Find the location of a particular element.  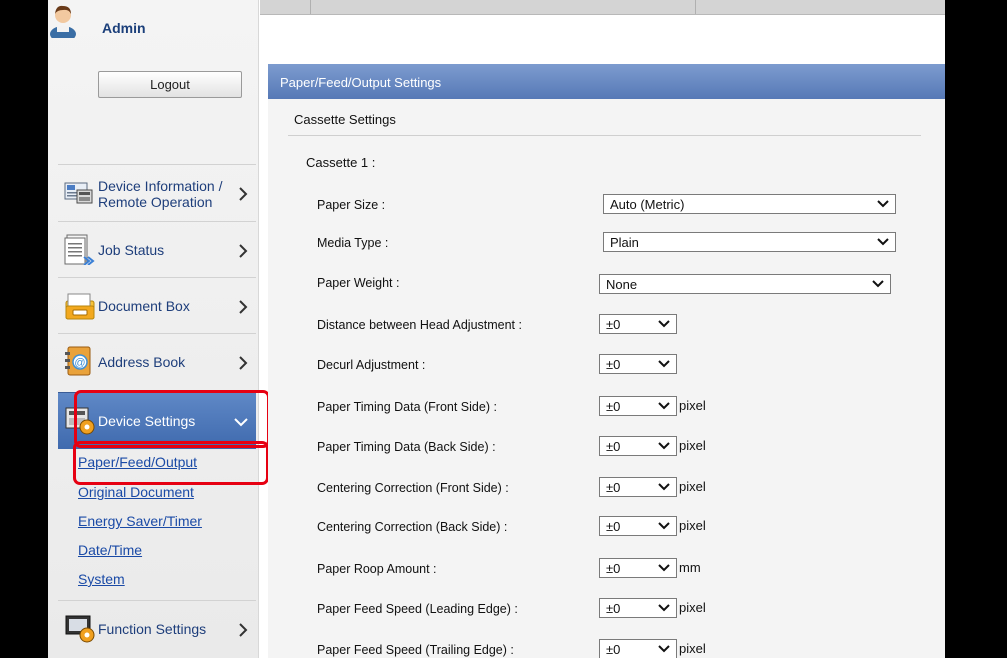

user-avatar-icon is located at coordinates (63, 21).